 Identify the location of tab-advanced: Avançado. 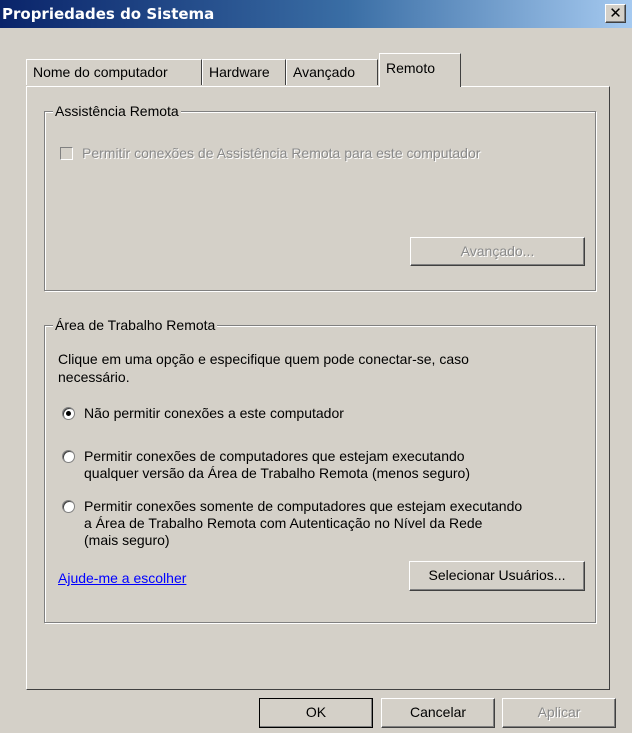
(332, 72).